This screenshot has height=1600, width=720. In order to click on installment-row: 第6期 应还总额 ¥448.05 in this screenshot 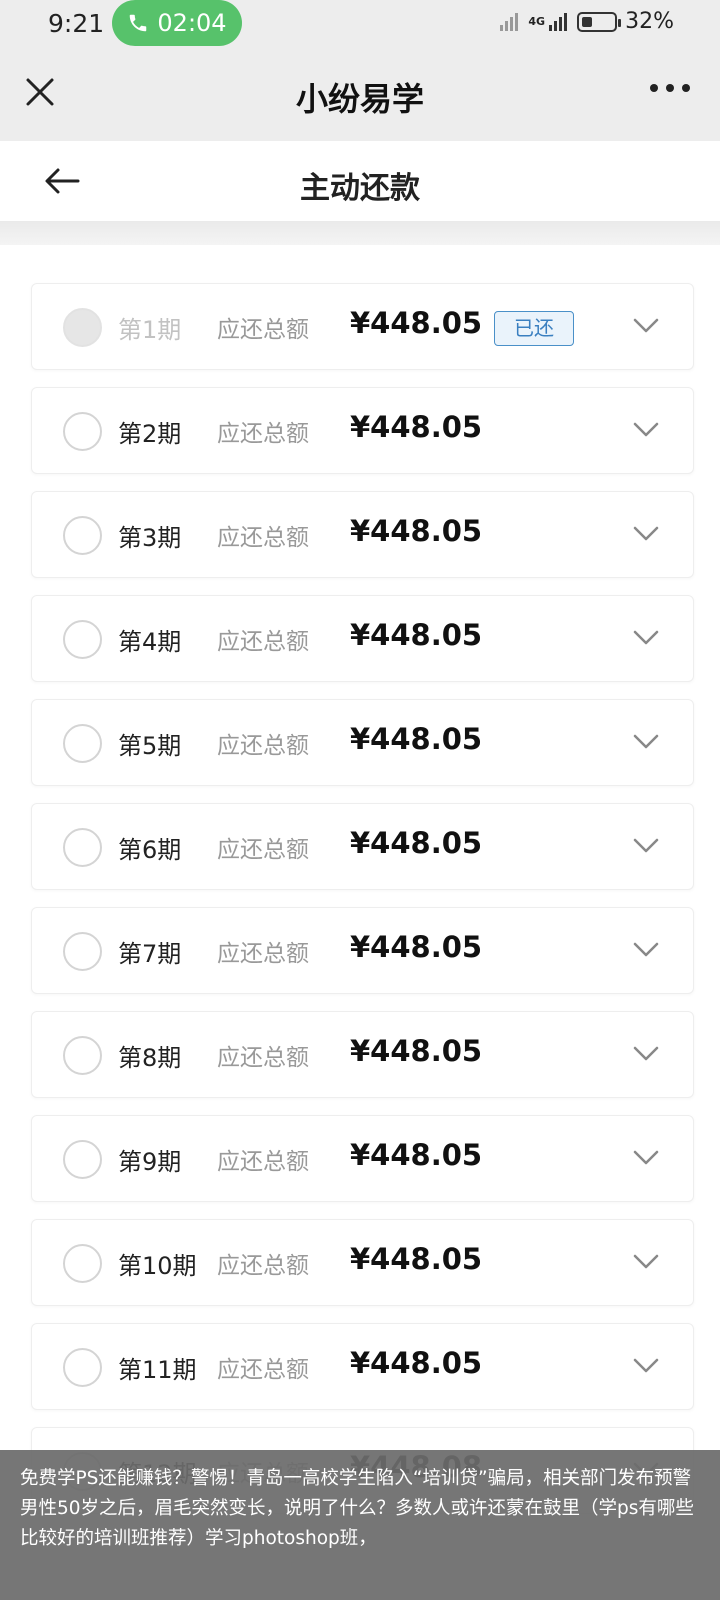, I will do `click(362, 846)`.